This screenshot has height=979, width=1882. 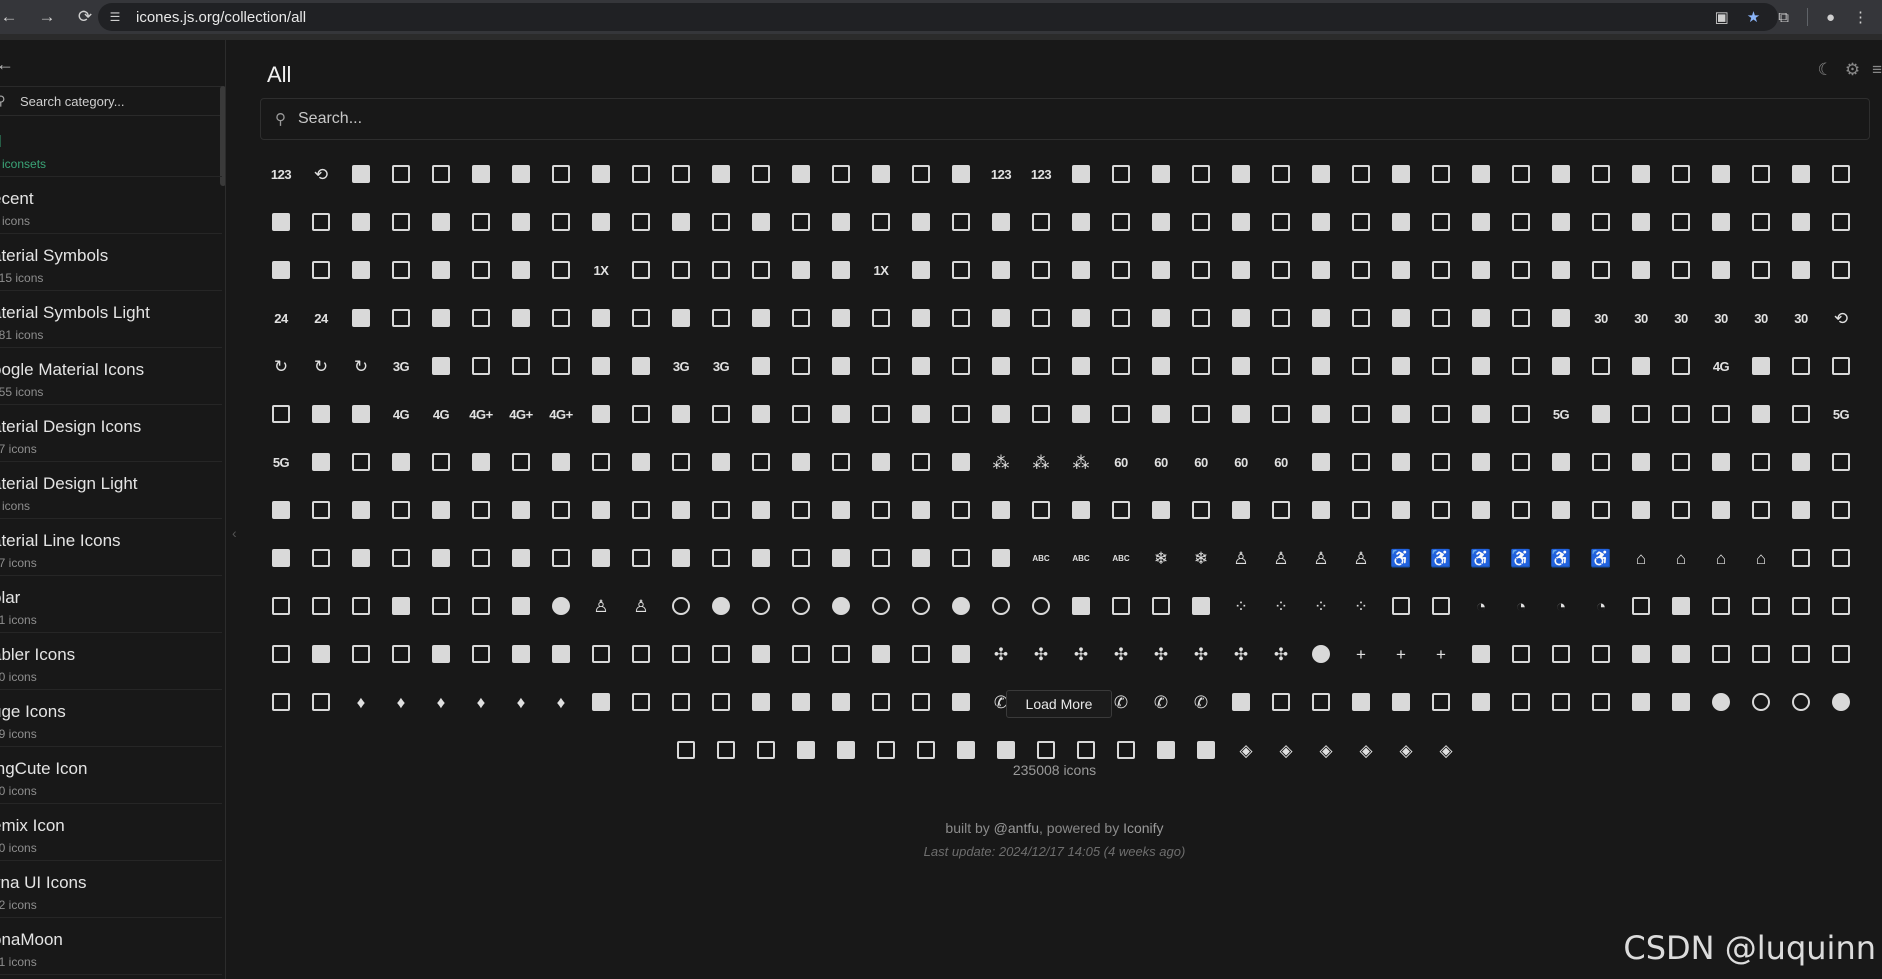 I want to click on sidebar-item: onaMoon 81 icons, so click(x=111, y=946).